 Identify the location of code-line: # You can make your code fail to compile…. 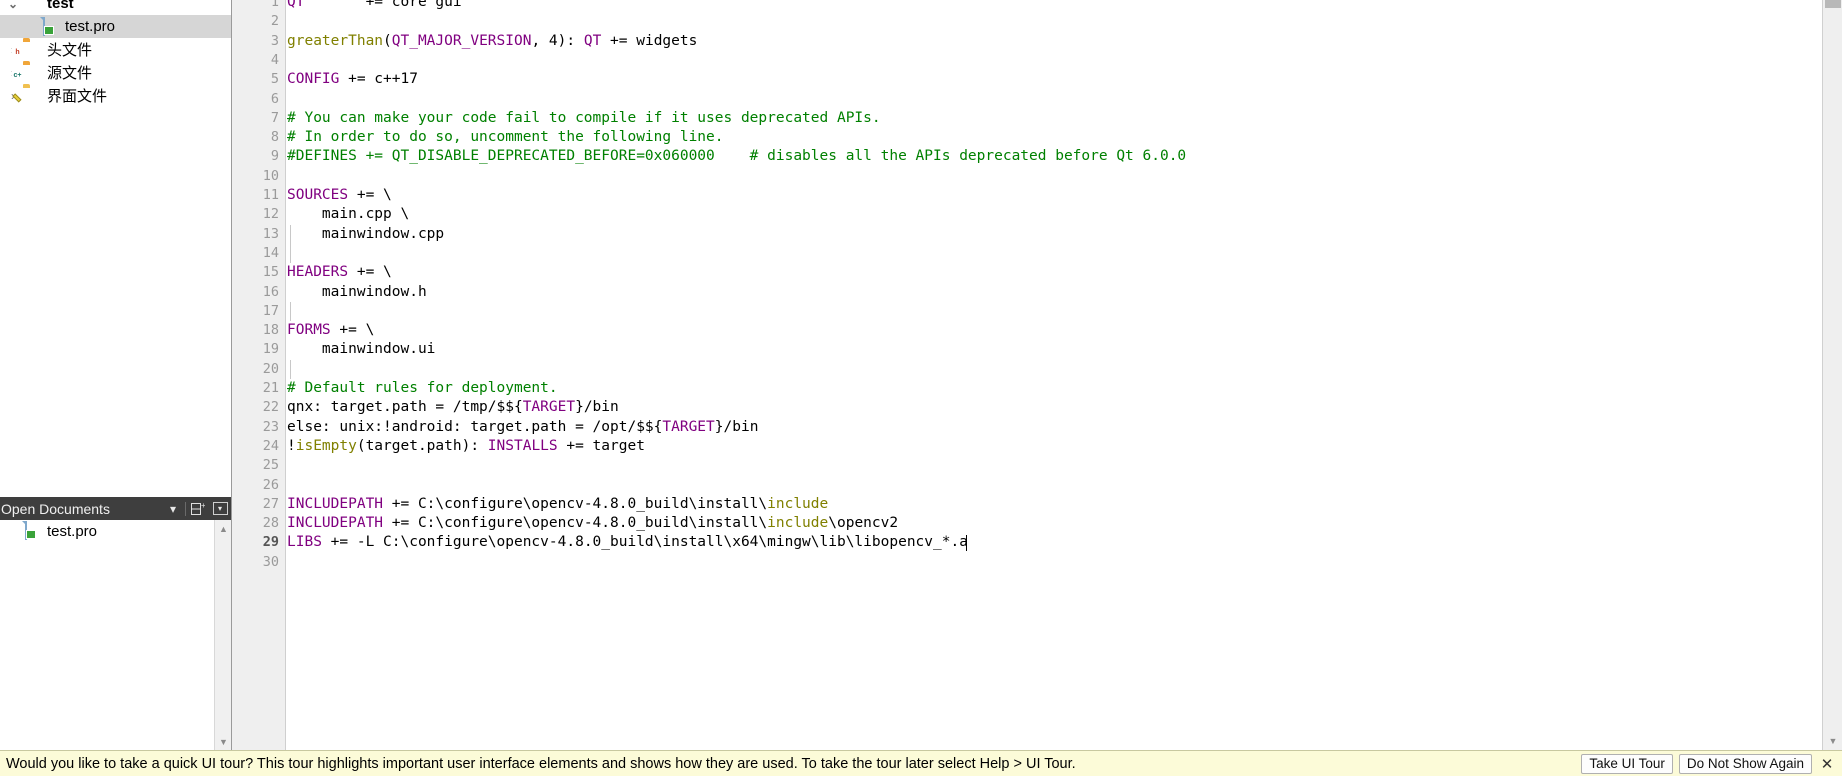
(584, 118).